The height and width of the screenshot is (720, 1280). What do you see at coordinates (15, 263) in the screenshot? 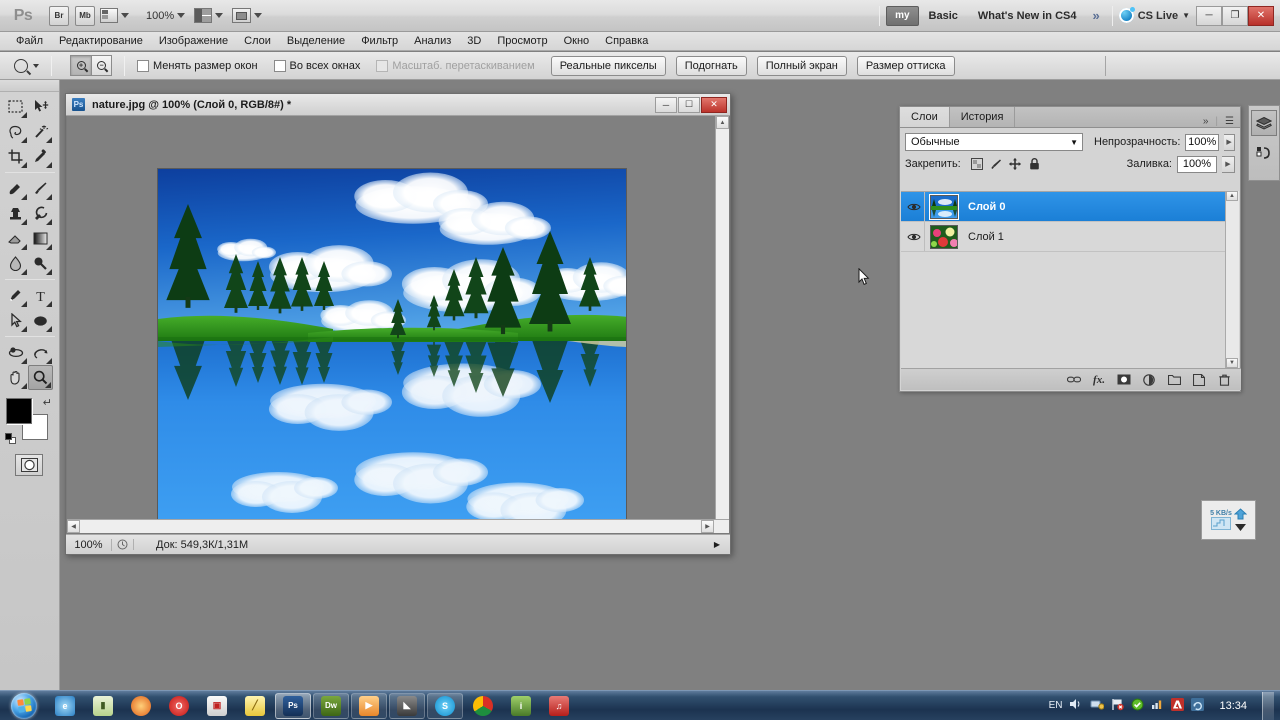
I see `blur-tool` at bounding box center [15, 263].